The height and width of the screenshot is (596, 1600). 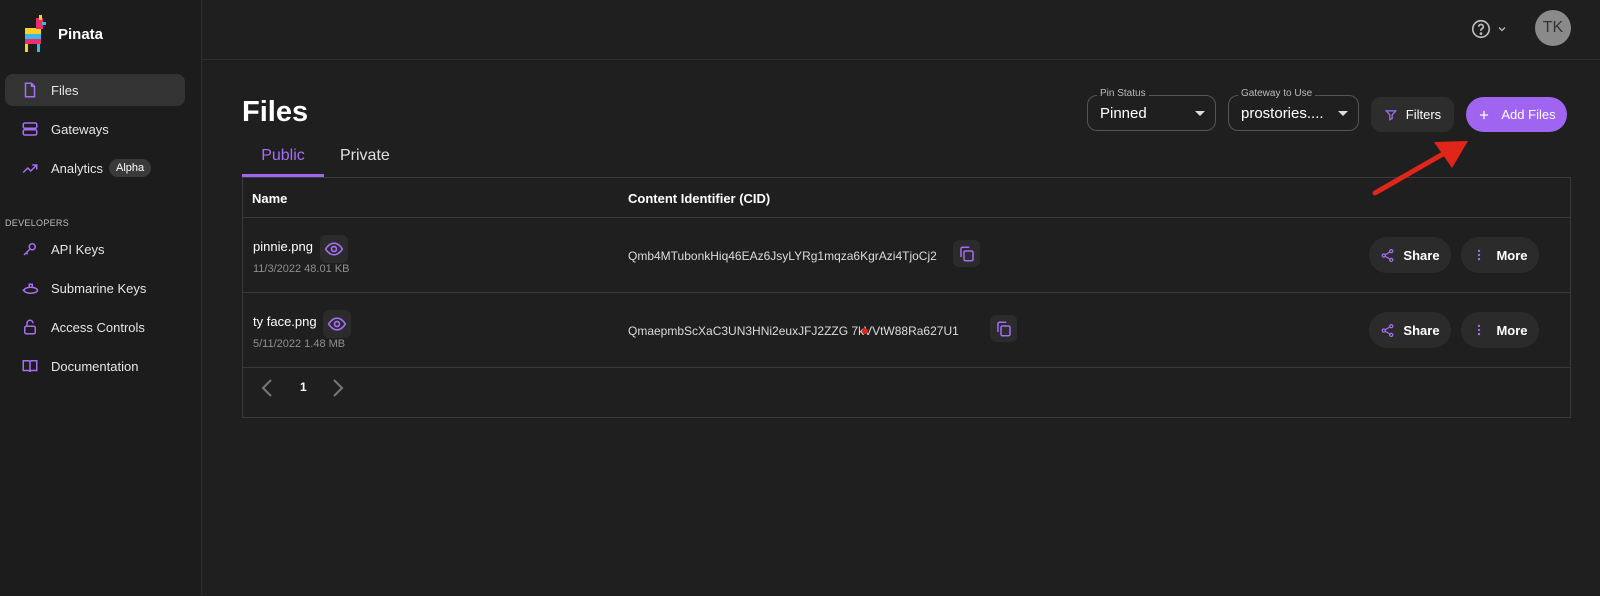 What do you see at coordinates (1277, 93) in the screenshot?
I see `gateway-legend: Gateway to Use` at bounding box center [1277, 93].